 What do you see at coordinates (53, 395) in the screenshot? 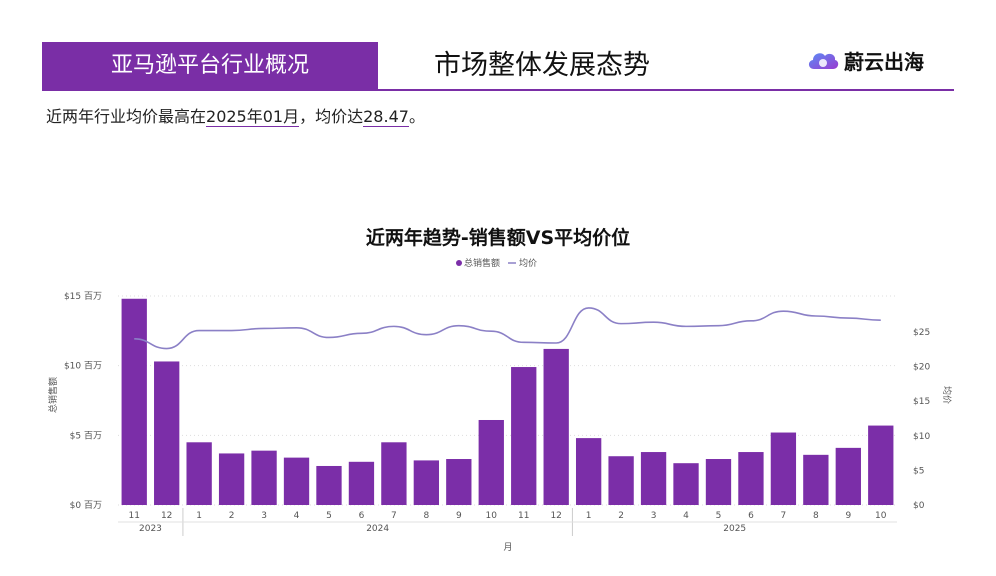
I see `y-left-label: 总销售额` at bounding box center [53, 395].